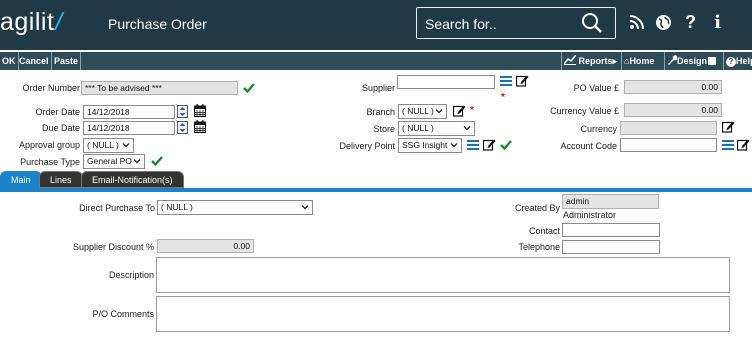 The height and width of the screenshot is (341, 752). What do you see at coordinates (589, 61) in the screenshot?
I see `reports-menu: Reports▸` at bounding box center [589, 61].